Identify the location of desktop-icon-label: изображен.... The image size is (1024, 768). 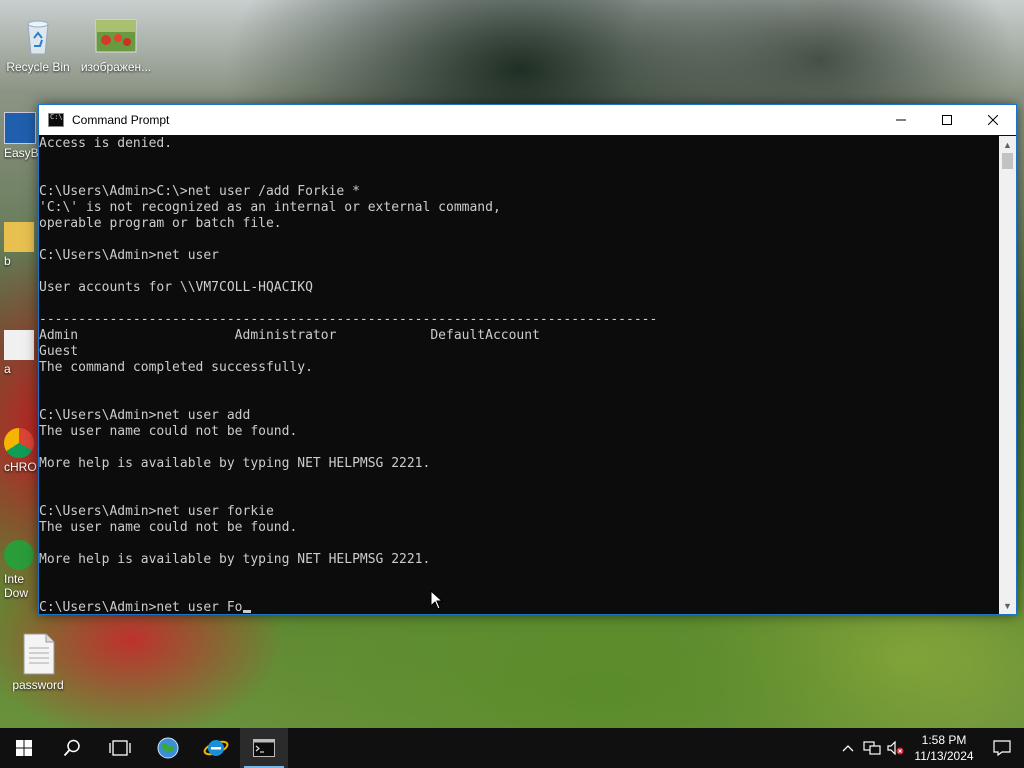
(116, 67).